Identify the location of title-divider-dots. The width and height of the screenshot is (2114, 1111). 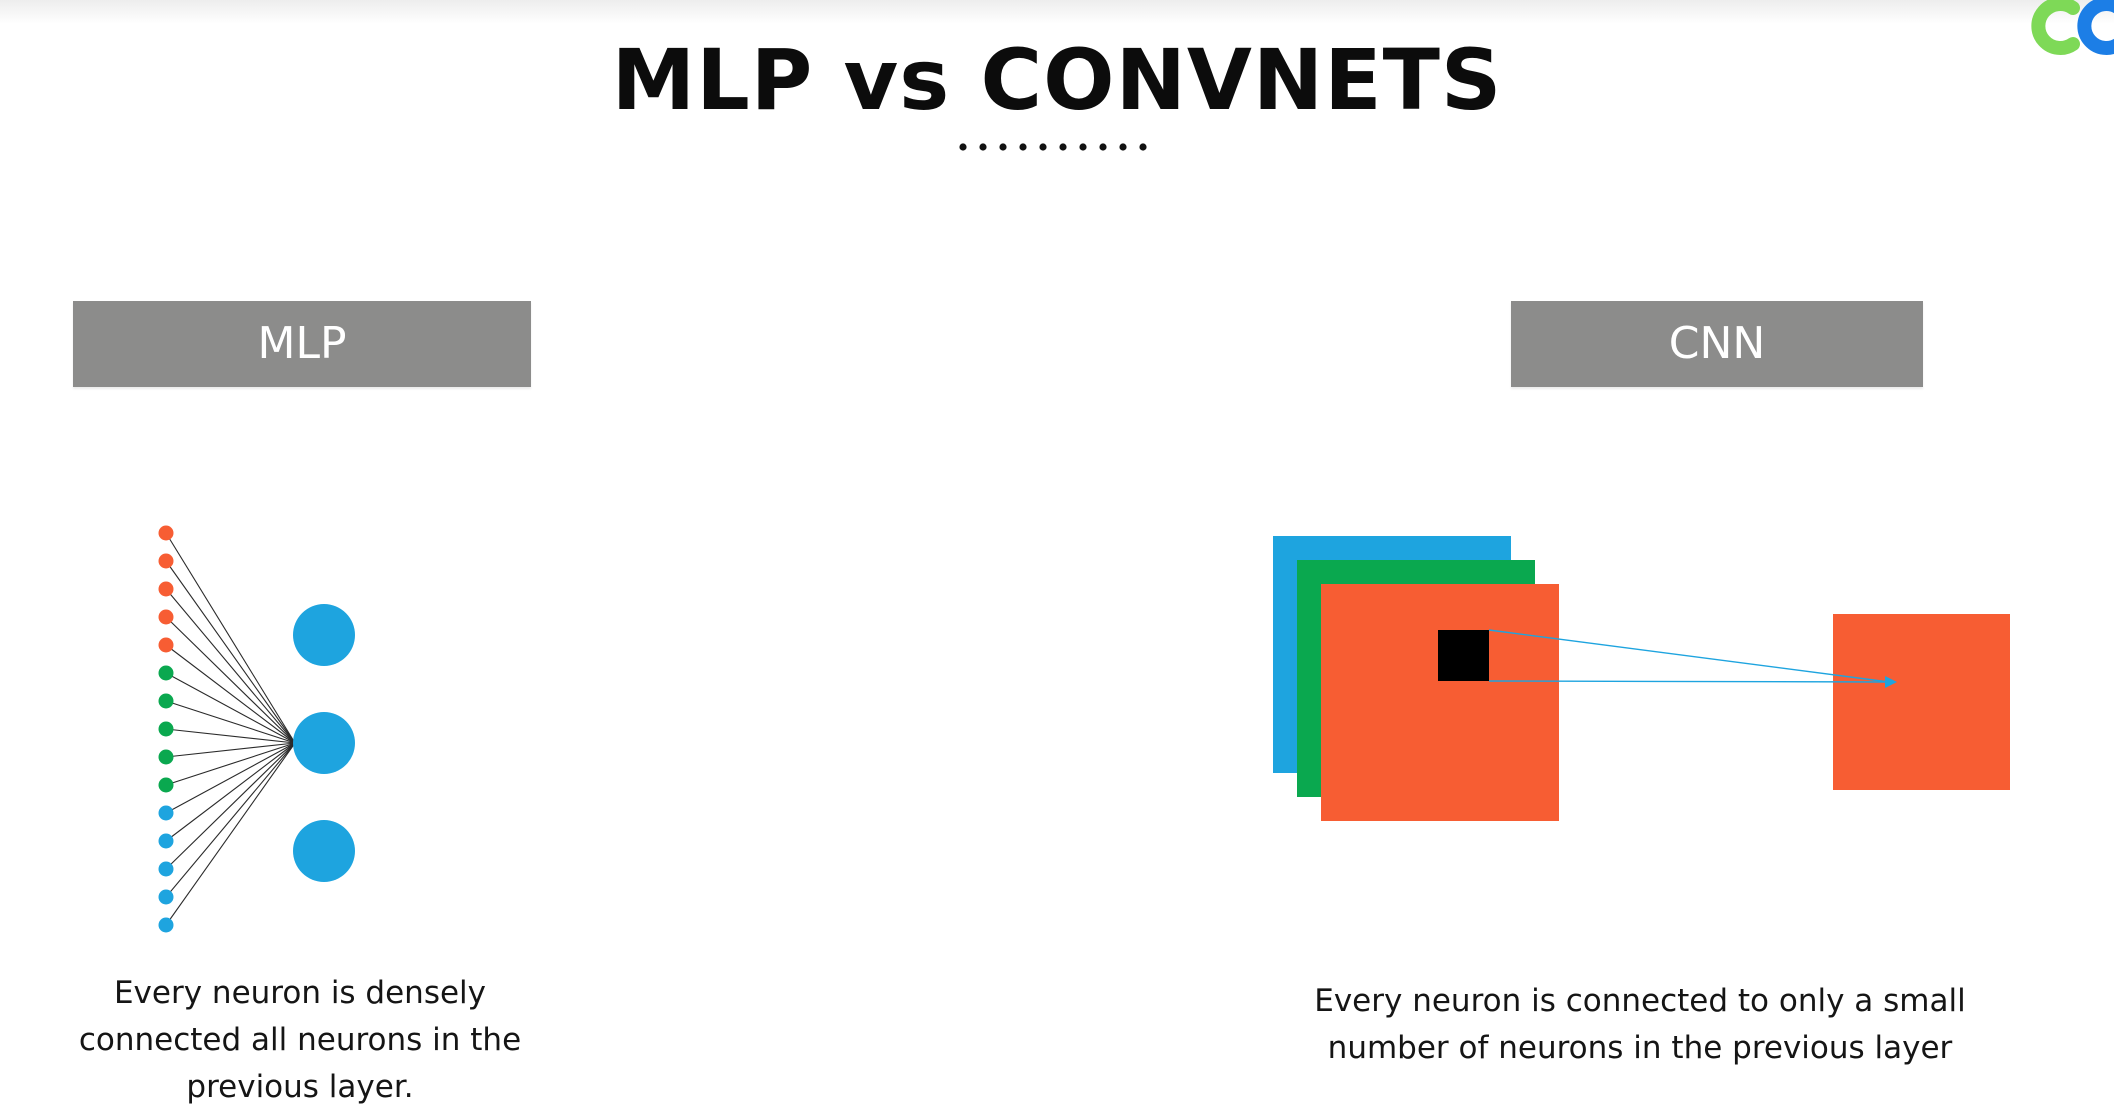
(1053, 147).